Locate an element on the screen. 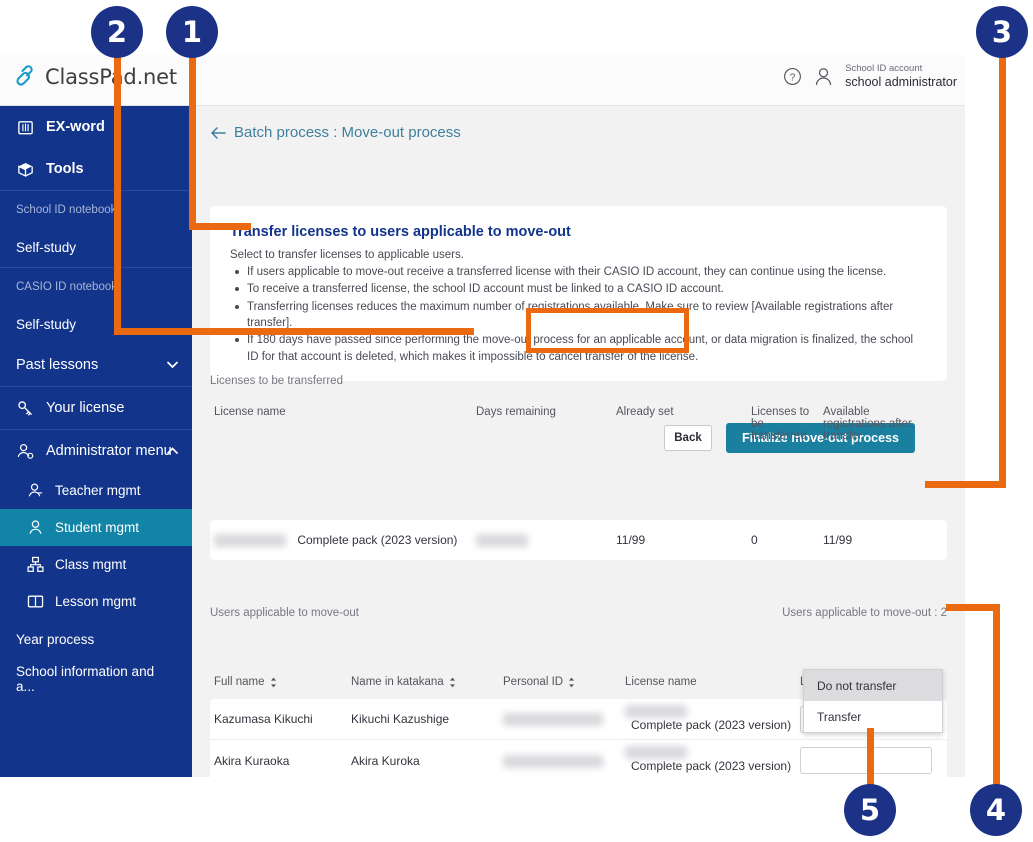 The width and height of the screenshot is (1033, 842). account-kind: School ID account is located at coordinates (884, 68).